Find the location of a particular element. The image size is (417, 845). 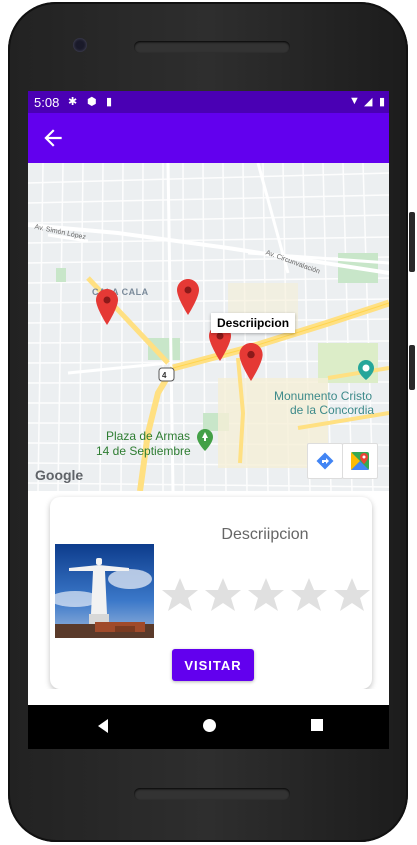

status-time: 5:08 is located at coordinates (47, 102).